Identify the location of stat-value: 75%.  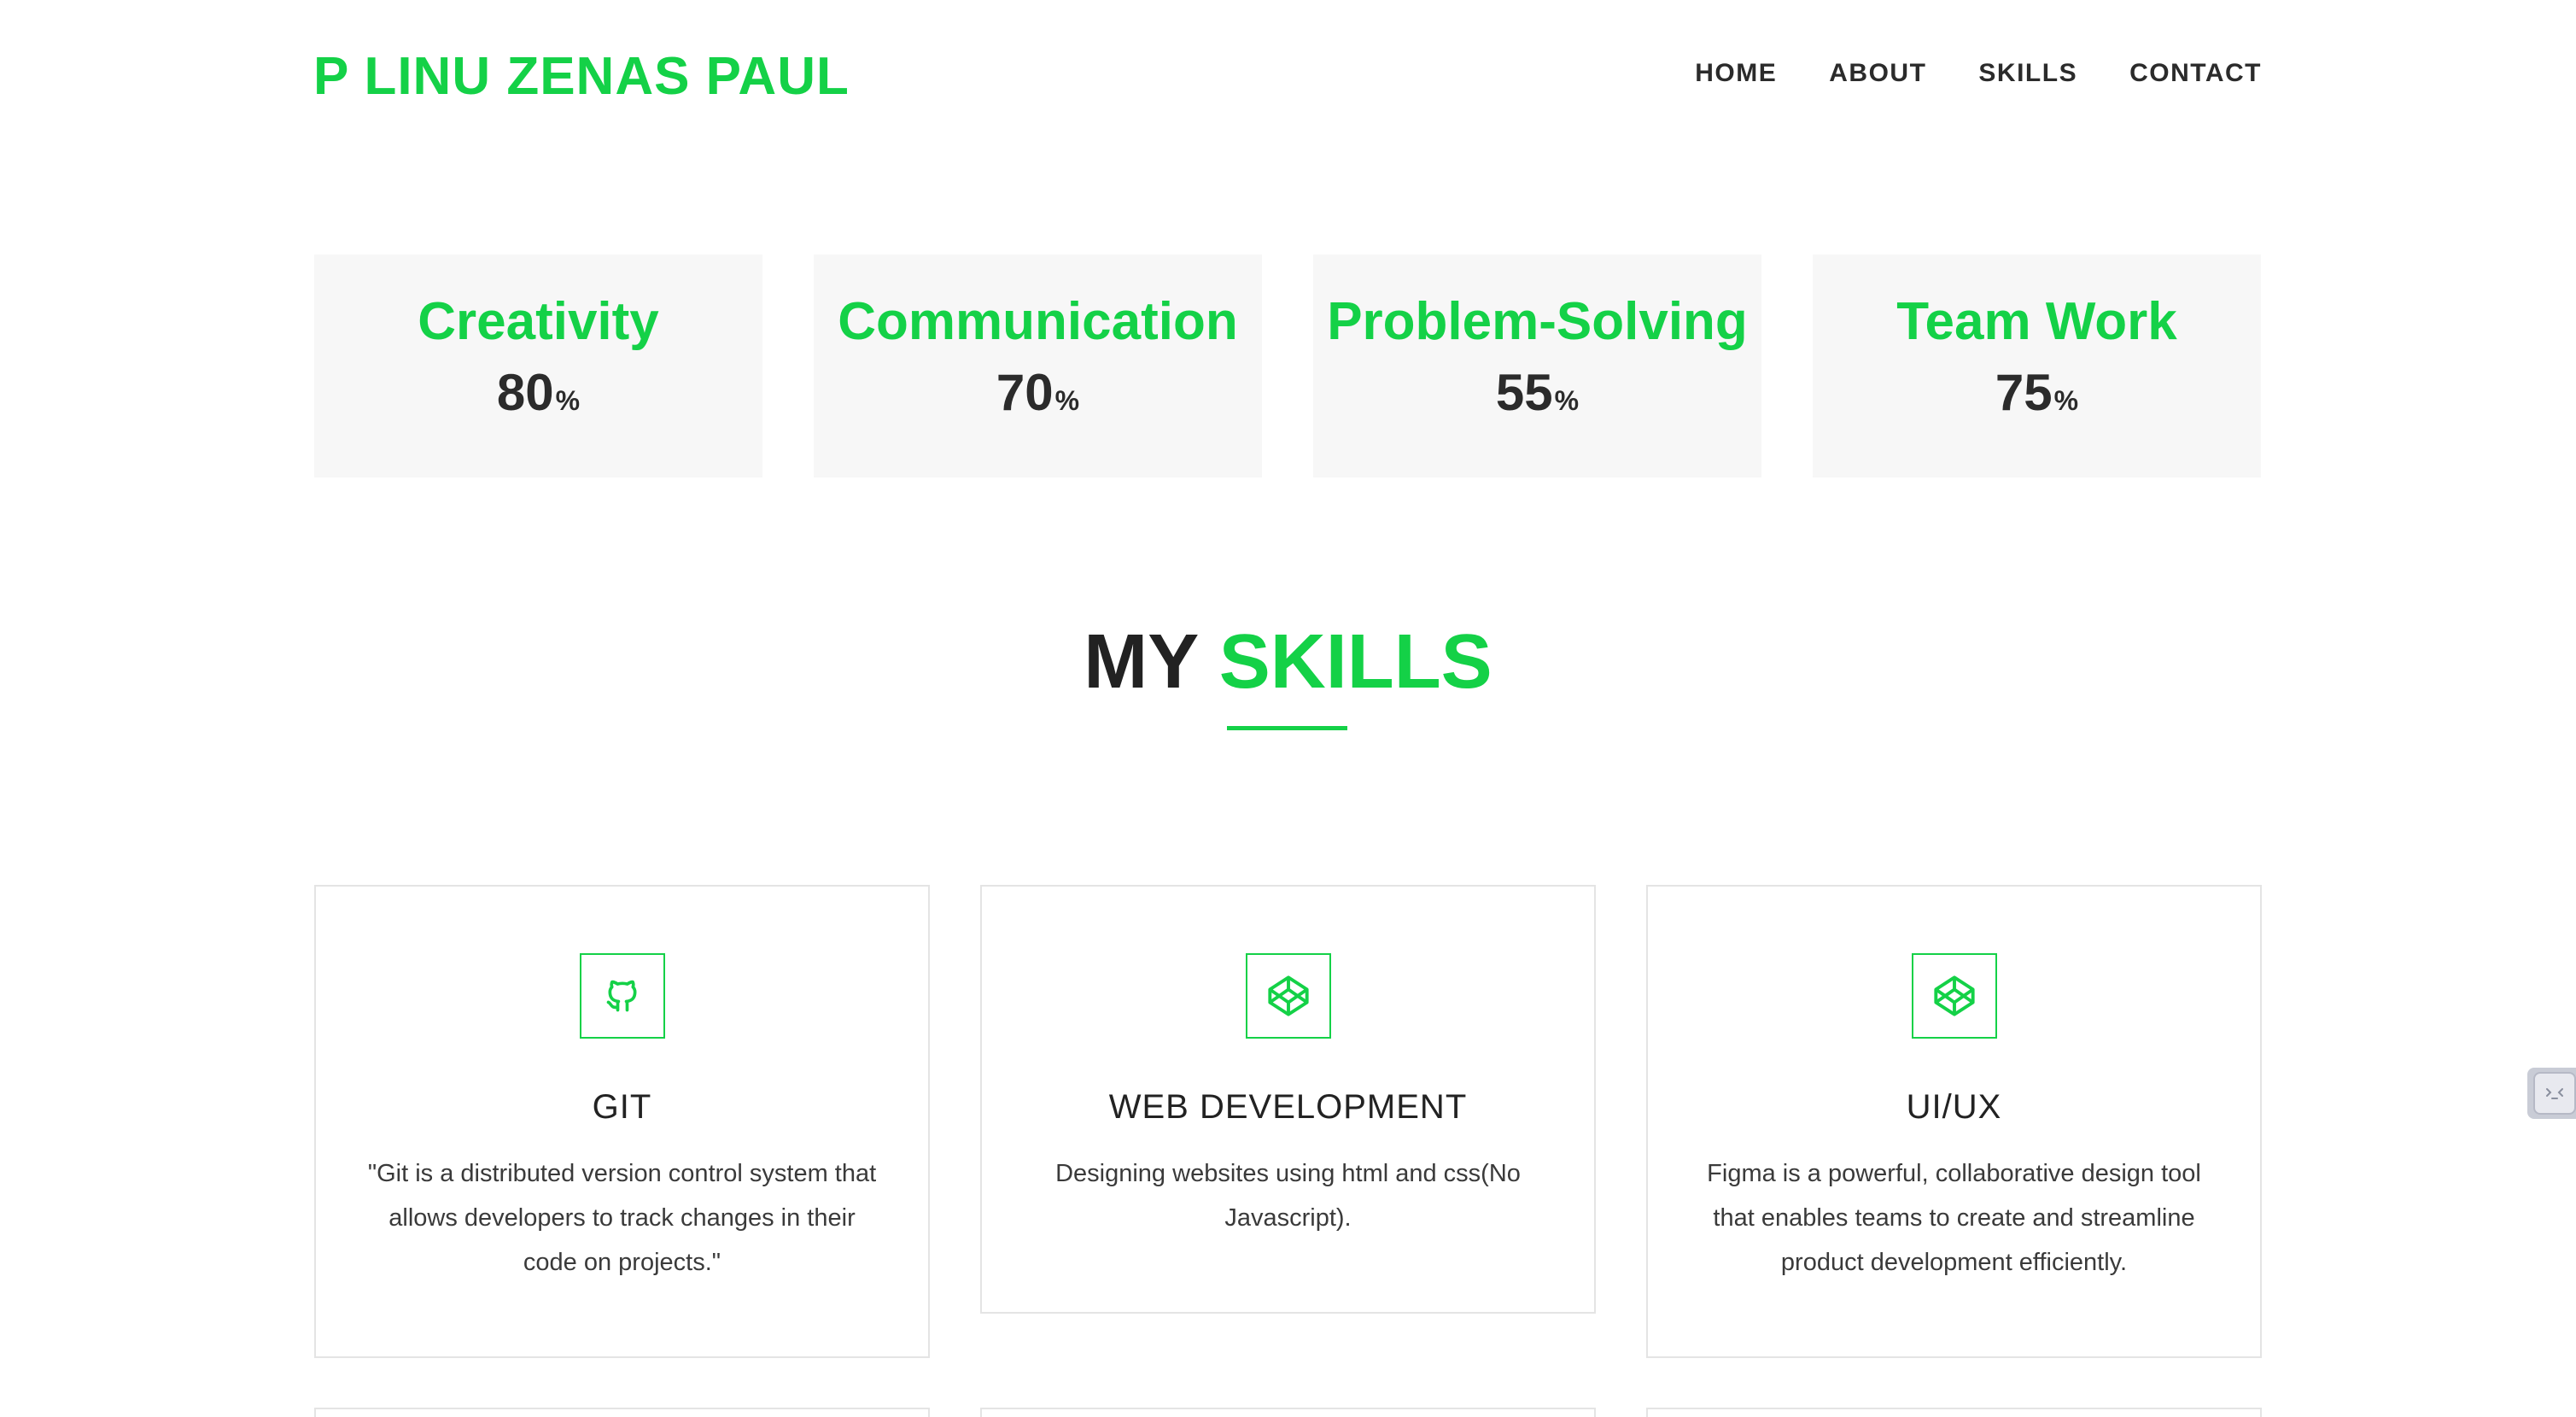
(2036, 397).